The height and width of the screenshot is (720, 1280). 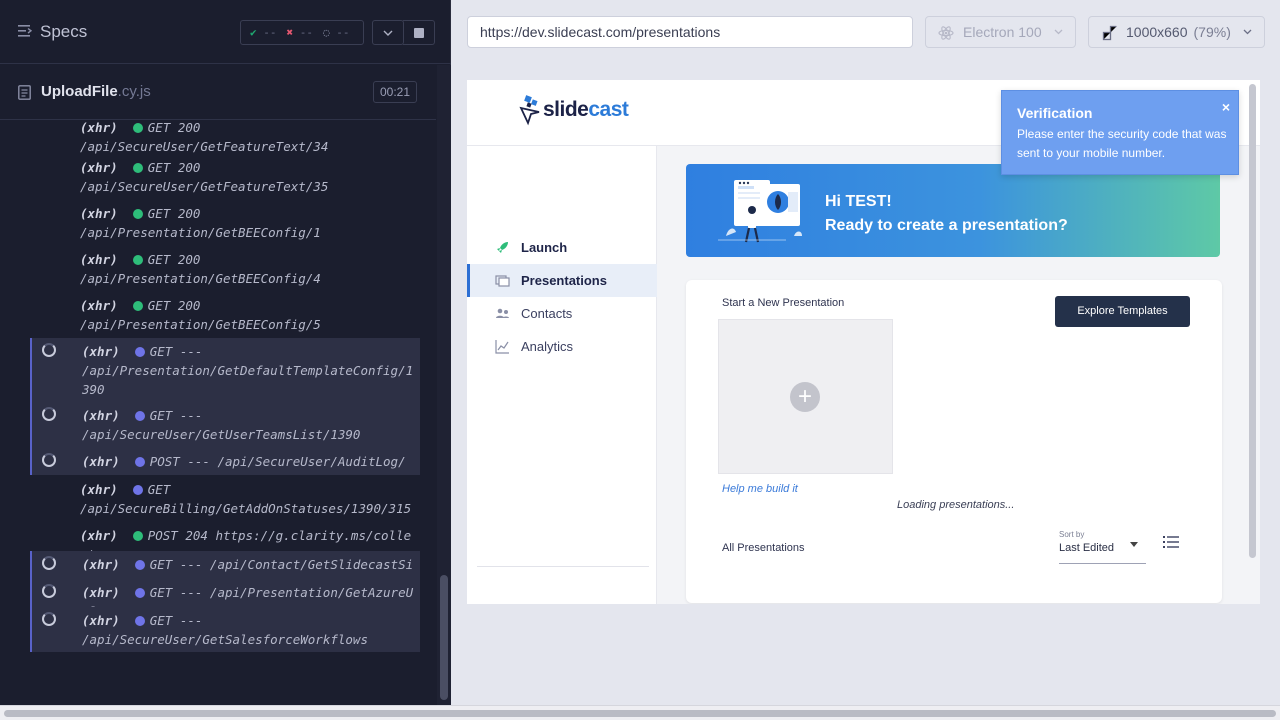 I want to click on passed-stat: ✔ --, so click(x=263, y=32).